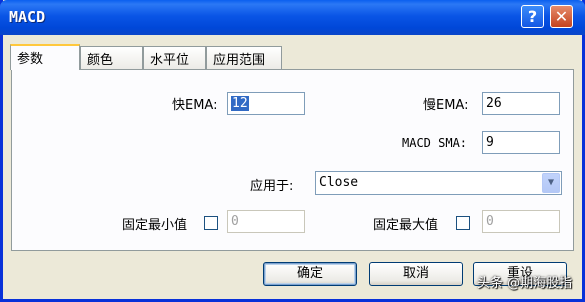 The width and height of the screenshot is (585, 302). I want to click on macd-sma-label: MACD SMA:, so click(435, 143).